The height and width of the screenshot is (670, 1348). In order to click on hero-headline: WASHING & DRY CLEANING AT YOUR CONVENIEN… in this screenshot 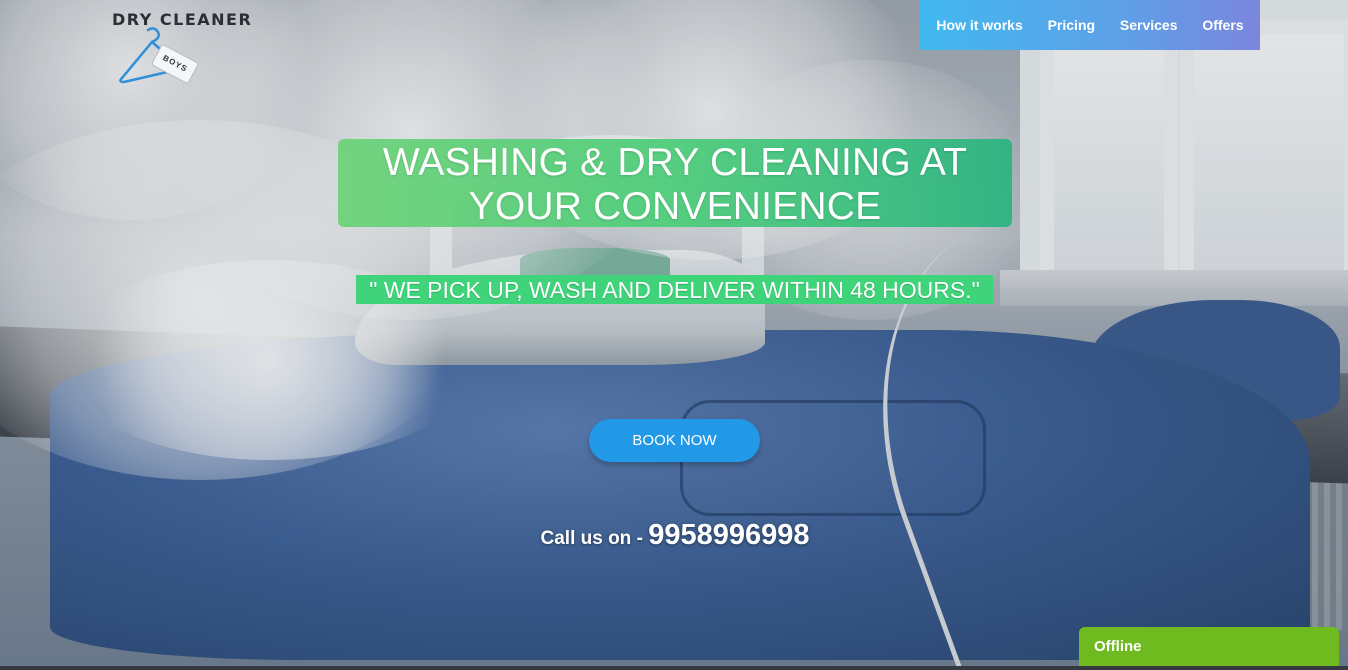, I will do `click(675, 185)`.